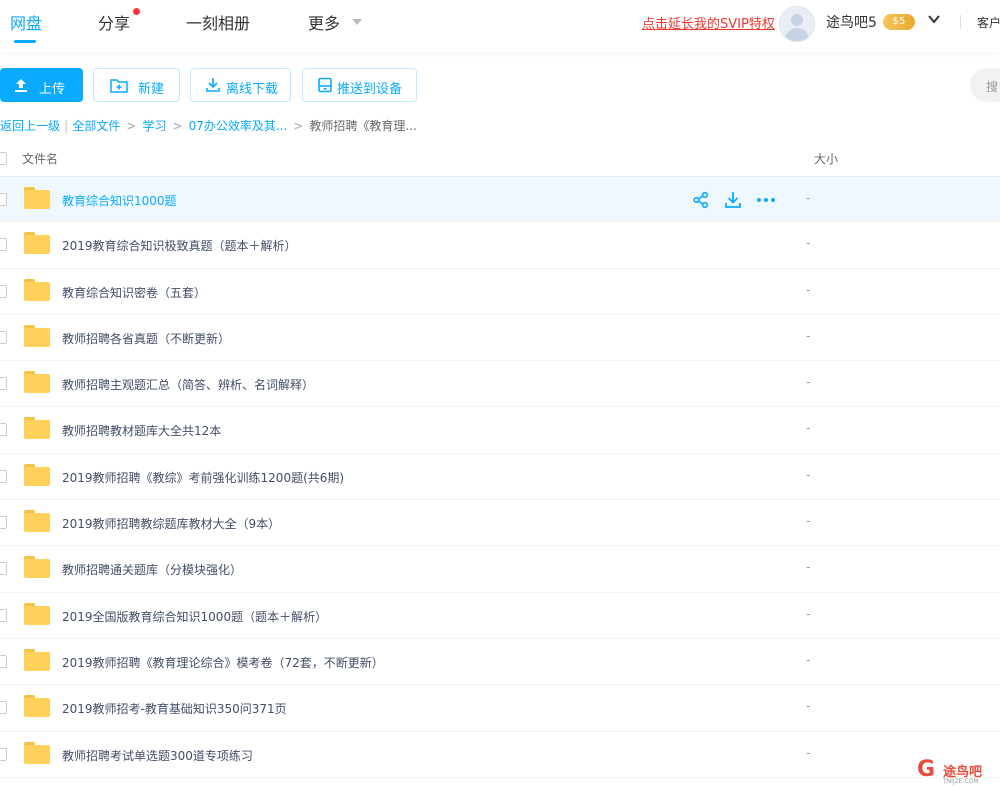  Describe the element at coordinates (171, 523) in the screenshot. I see `file-name: 2019教师招聘教综题库教材大全（9本）` at that location.